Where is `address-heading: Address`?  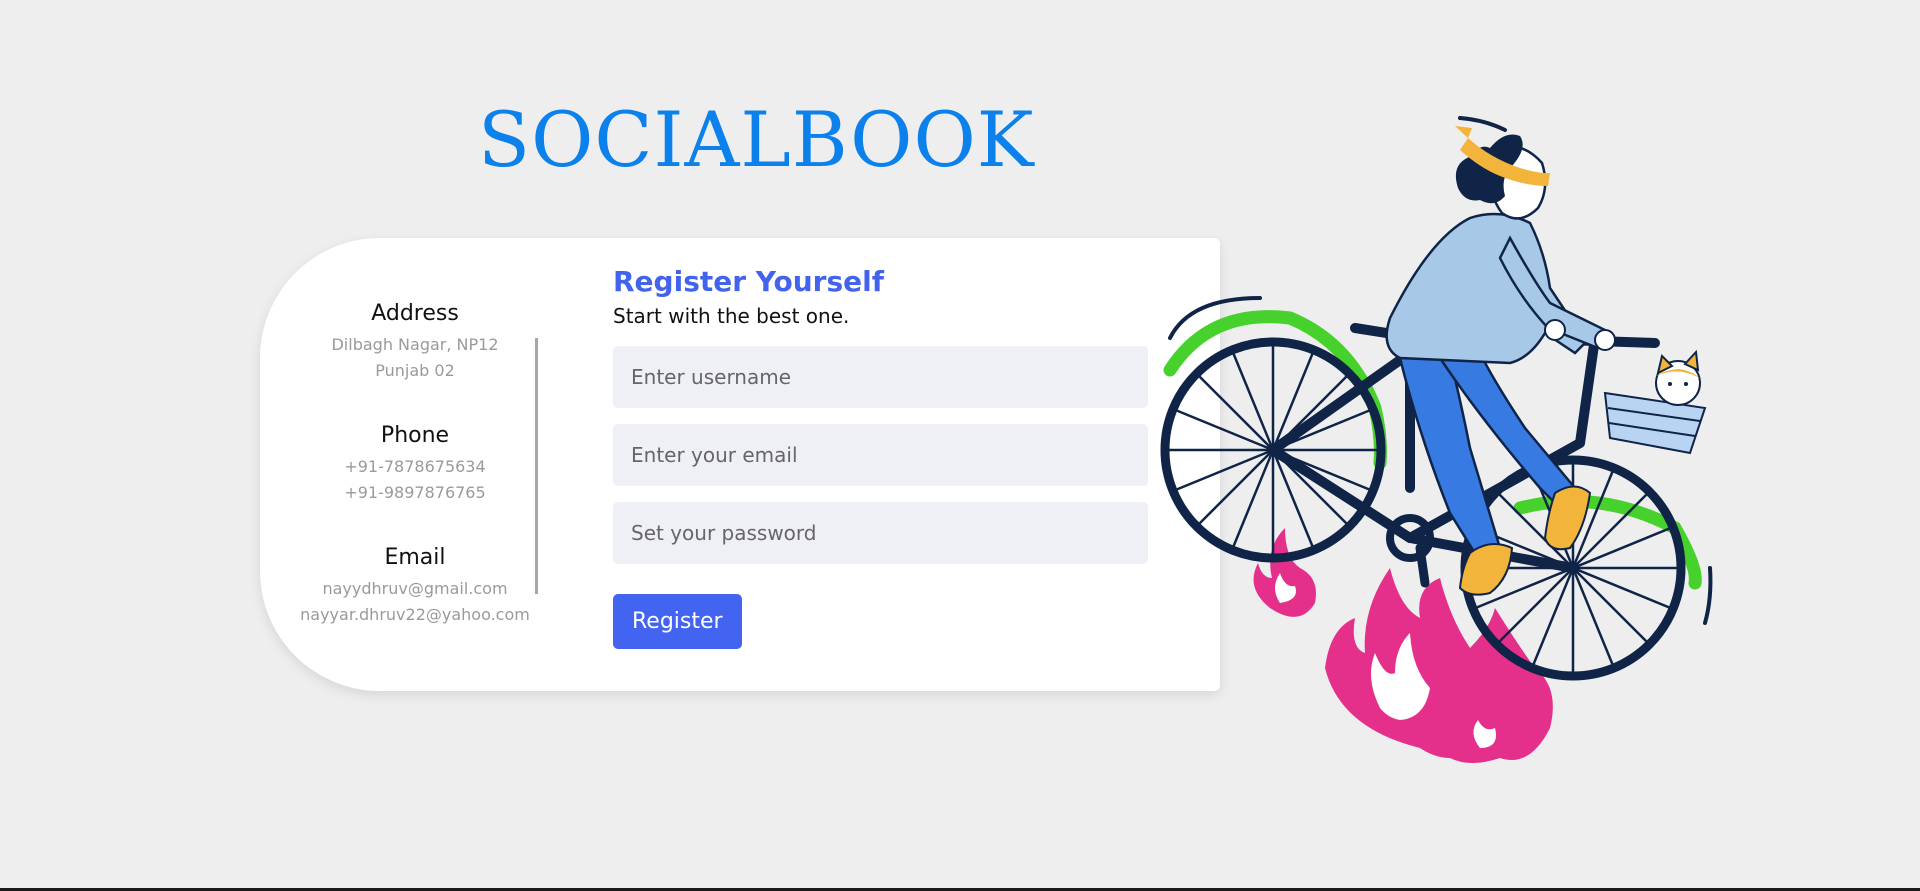
address-heading: Address is located at coordinates (415, 313).